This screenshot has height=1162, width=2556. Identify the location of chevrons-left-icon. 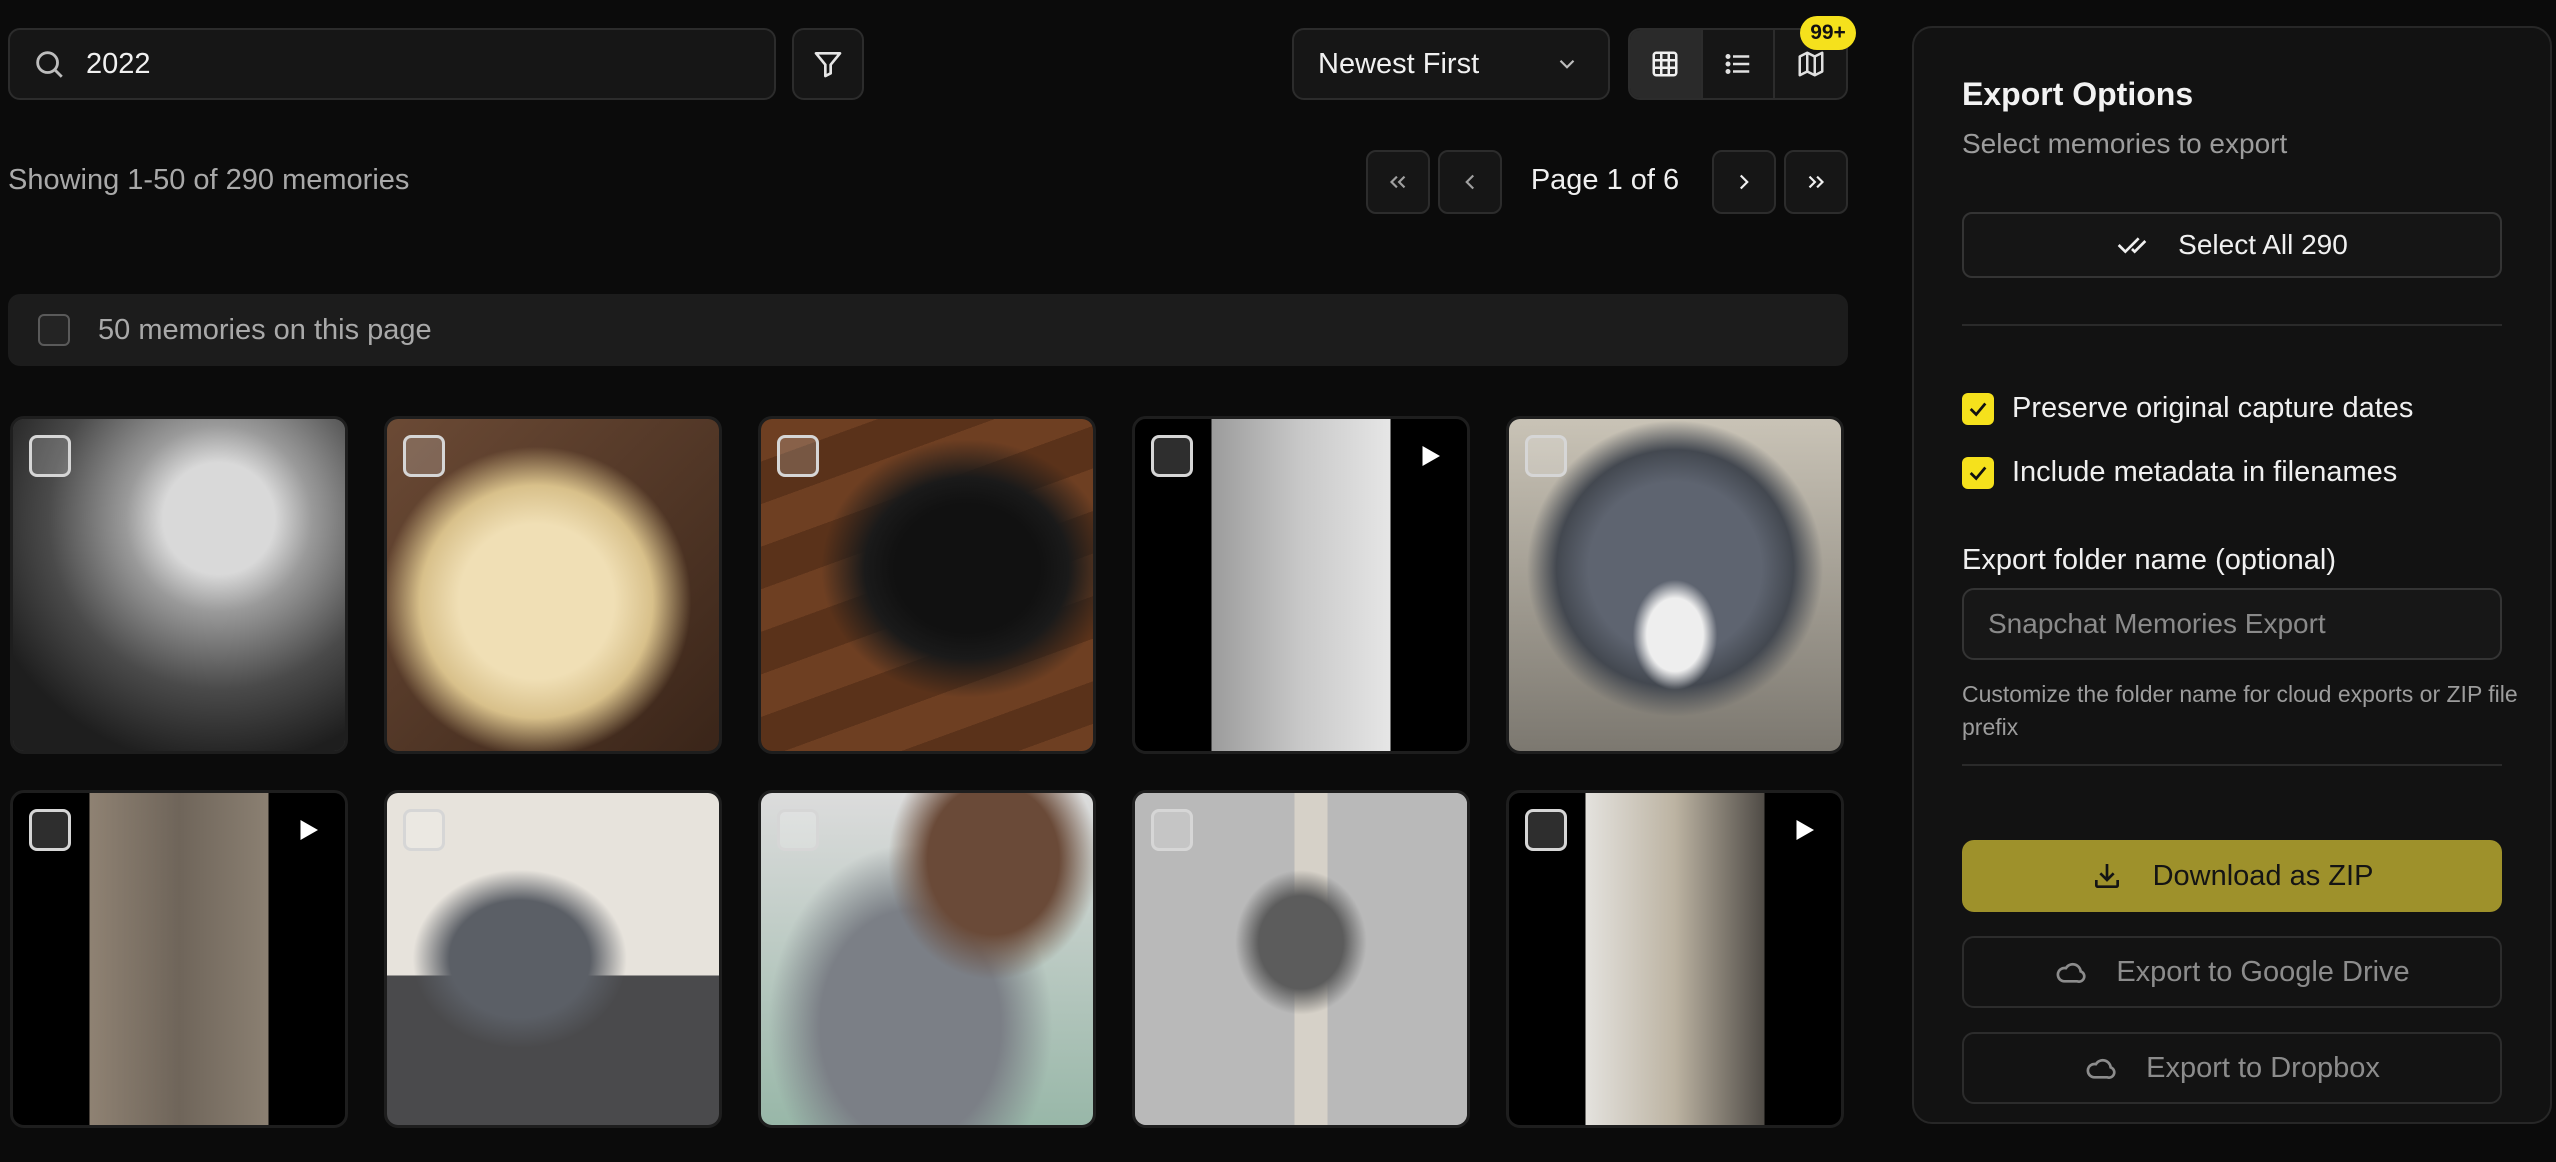
(1397, 182).